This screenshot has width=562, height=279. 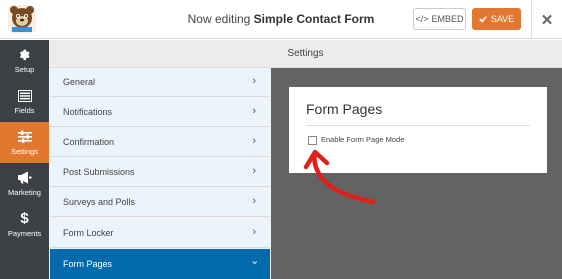 I want to click on panel-item-label: Form Pages, so click(x=88, y=264).